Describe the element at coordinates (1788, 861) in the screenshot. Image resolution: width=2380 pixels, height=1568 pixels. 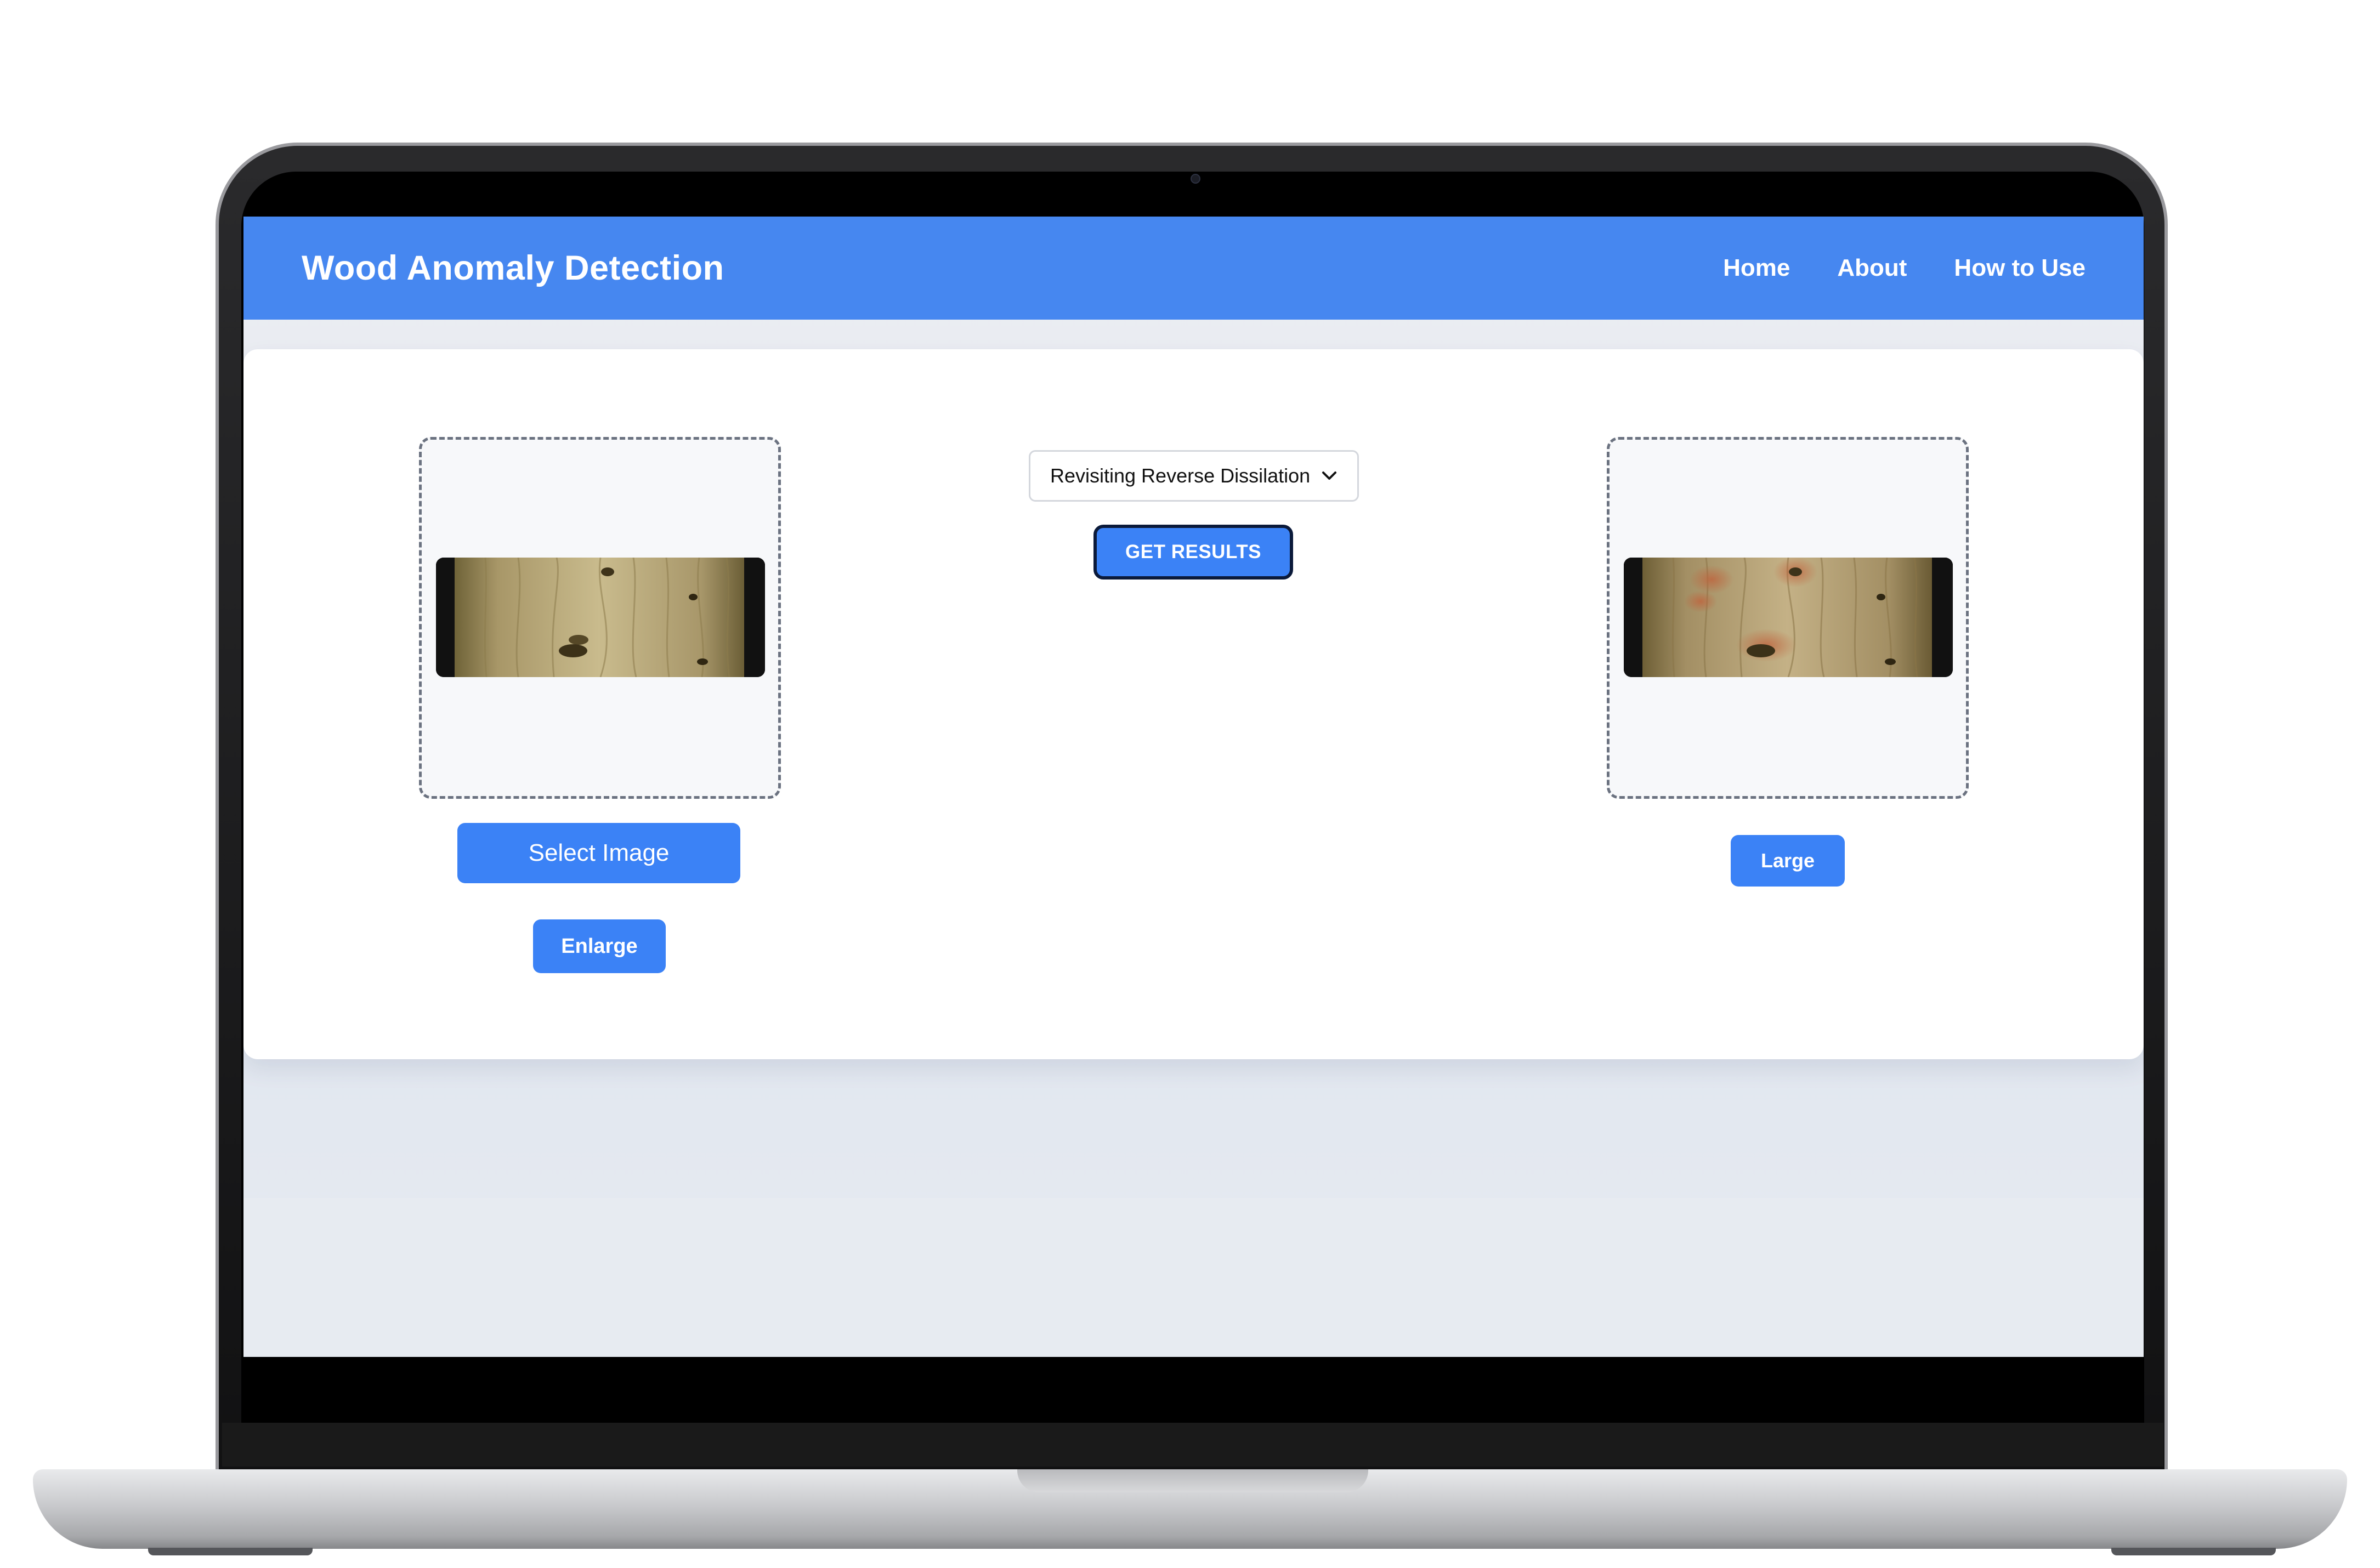
I see `large-button: Large` at that location.